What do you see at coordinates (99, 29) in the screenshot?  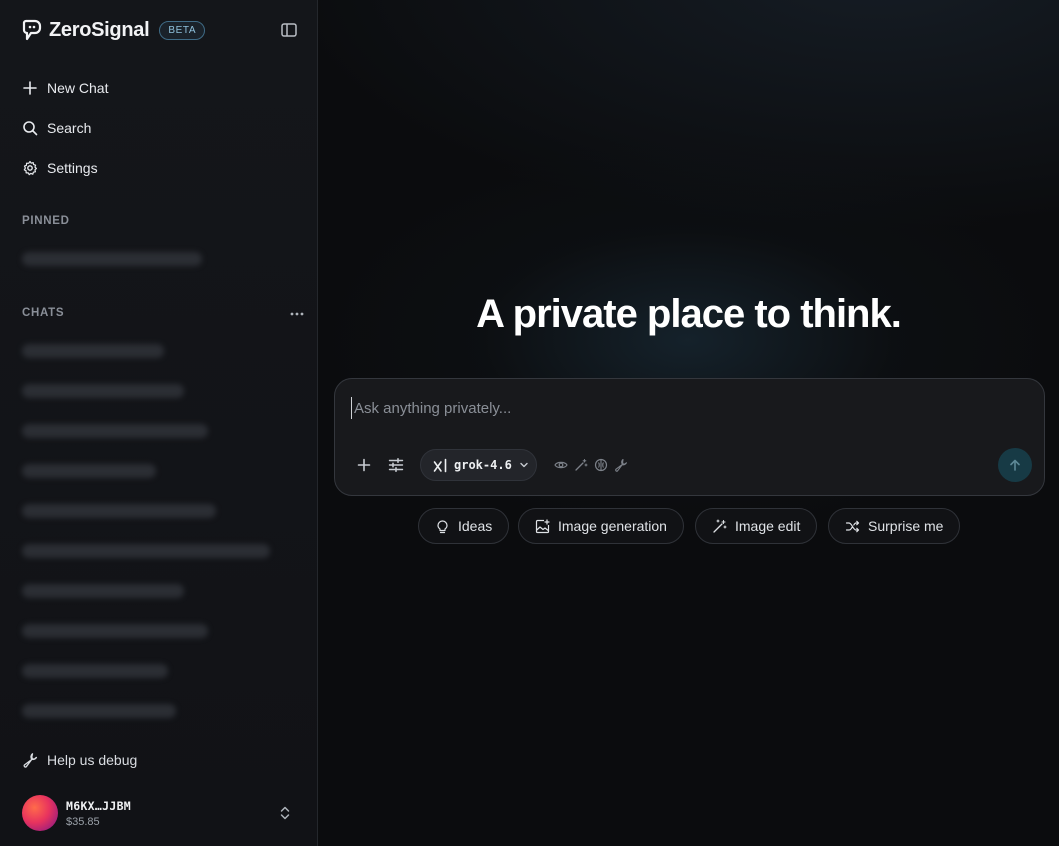 I see `brand-name: ZeroSignal` at bounding box center [99, 29].